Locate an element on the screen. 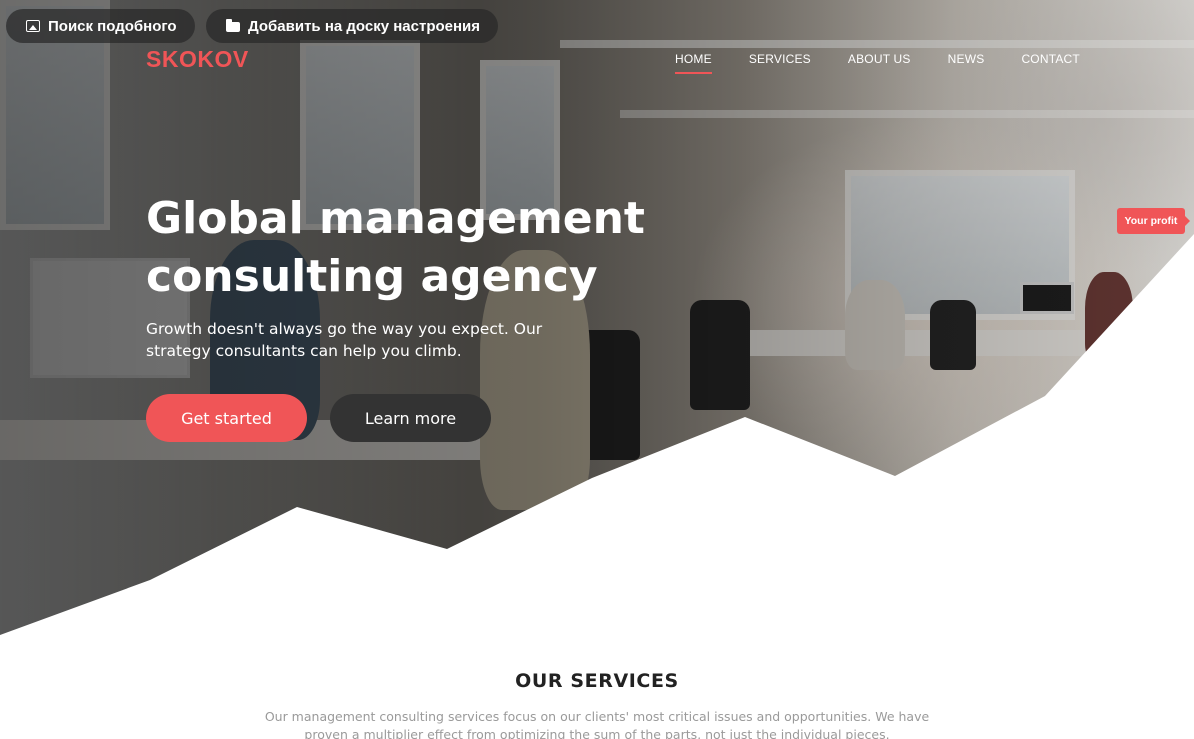 The image size is (1194, 739). add-to-board-button: Добавить на доску настроения is located at coordinates (352, 26).